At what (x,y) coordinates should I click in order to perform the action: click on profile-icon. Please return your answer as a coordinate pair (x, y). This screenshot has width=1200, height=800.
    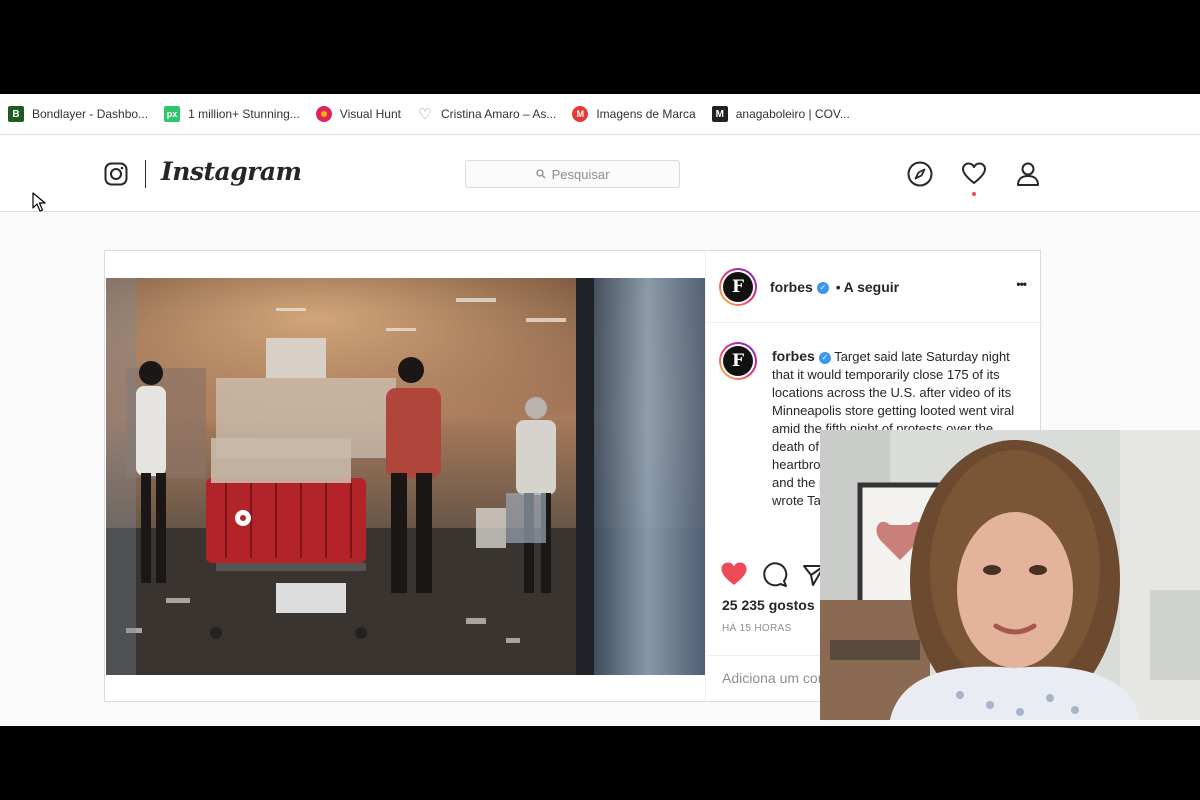
    Looking at the image, I should click on (1028, 174).